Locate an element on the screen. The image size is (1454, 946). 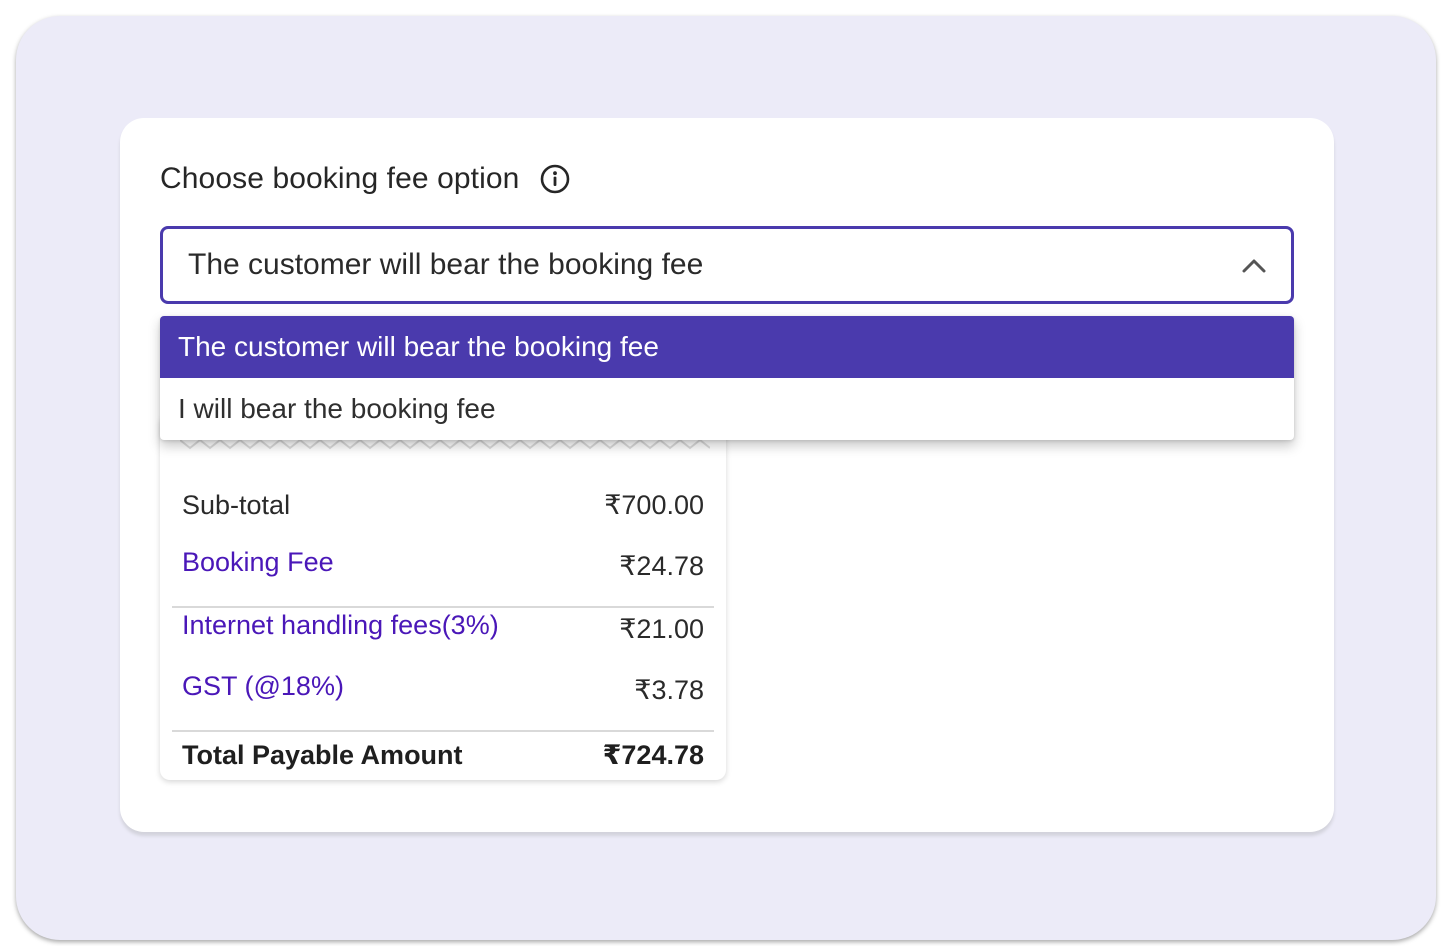
fee-option-selected-value: The customer will bear the booking fee is located at coordinates (446, 264).